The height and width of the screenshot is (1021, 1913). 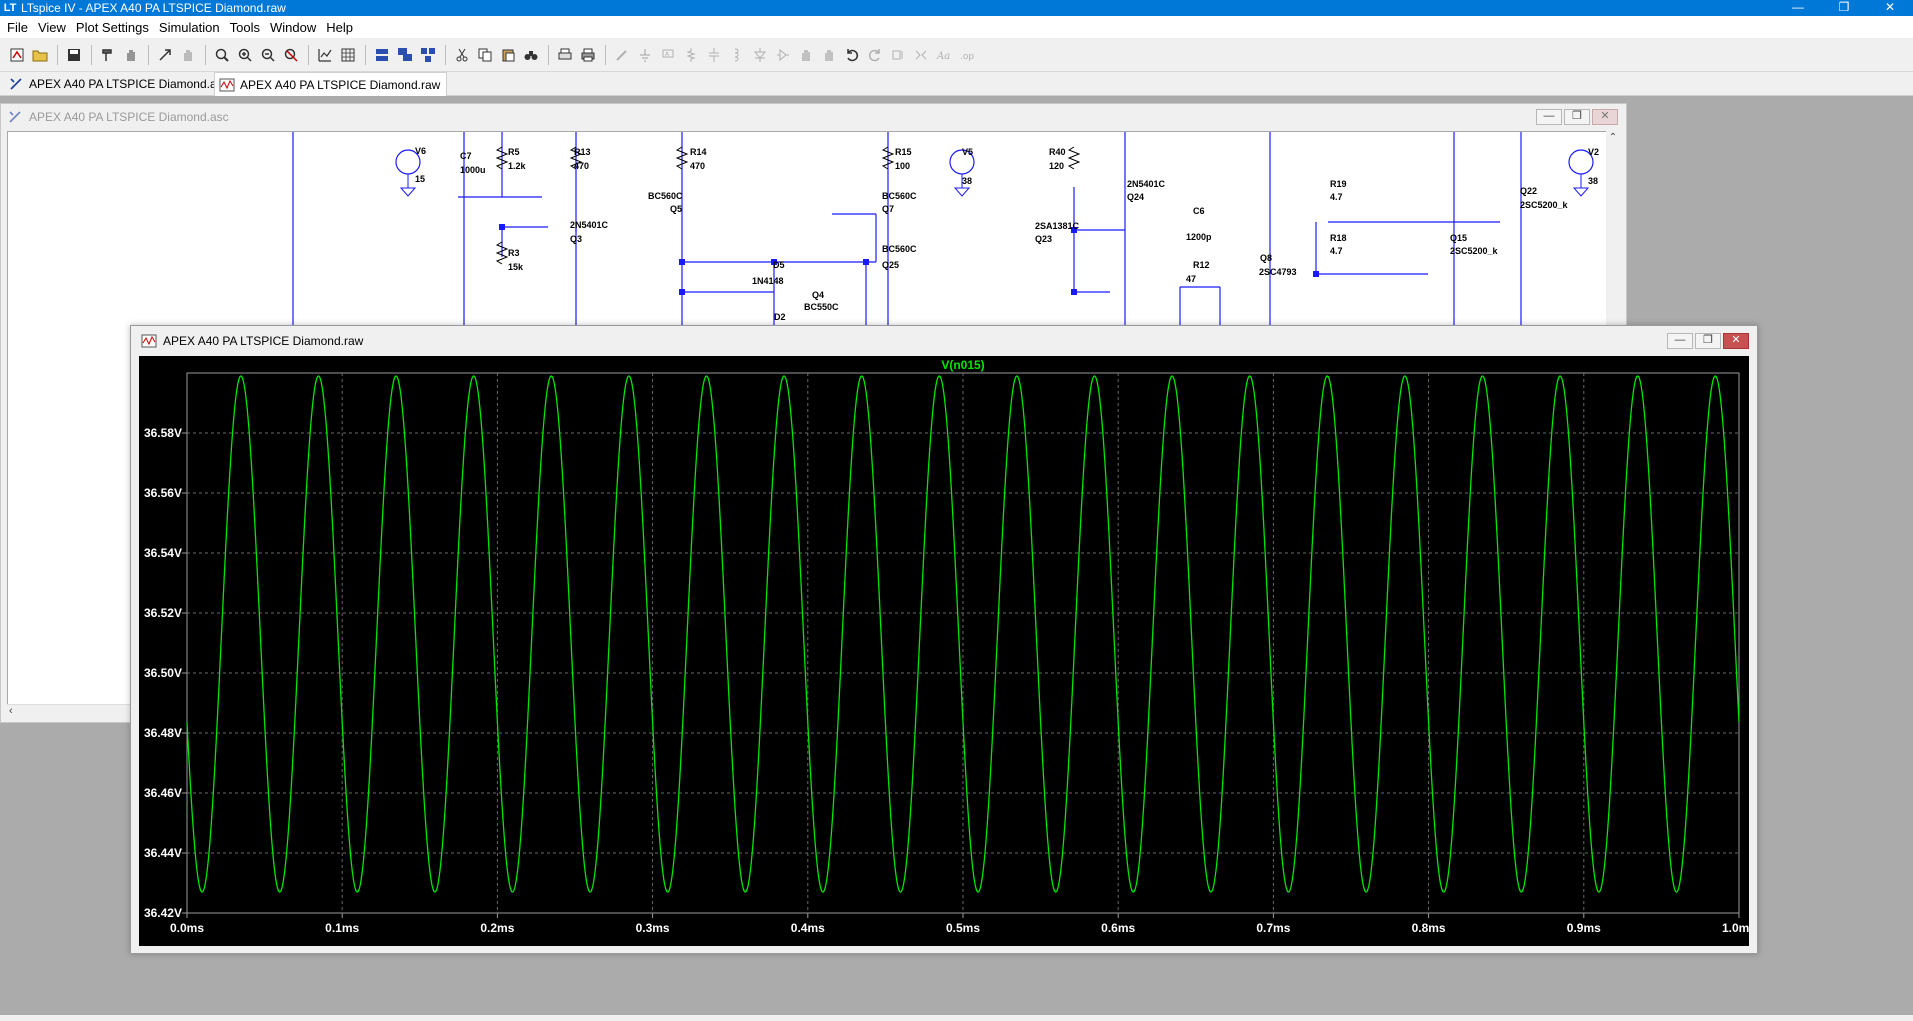 What do you see at coordinates (644, 54) in the screenshot?
I see `ground-button` at bounding box center [644, 54].